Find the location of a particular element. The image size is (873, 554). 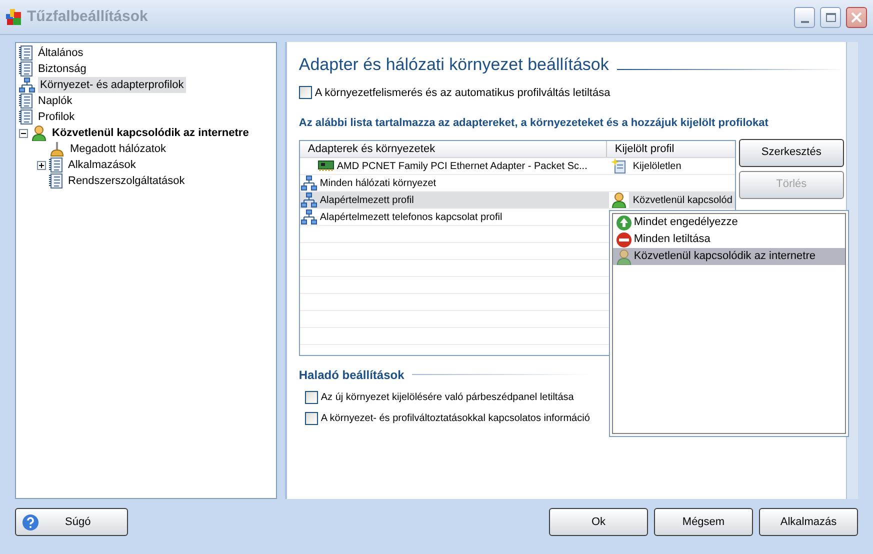

tree-item: Alkalmazások is located at coordinates (102, 165).